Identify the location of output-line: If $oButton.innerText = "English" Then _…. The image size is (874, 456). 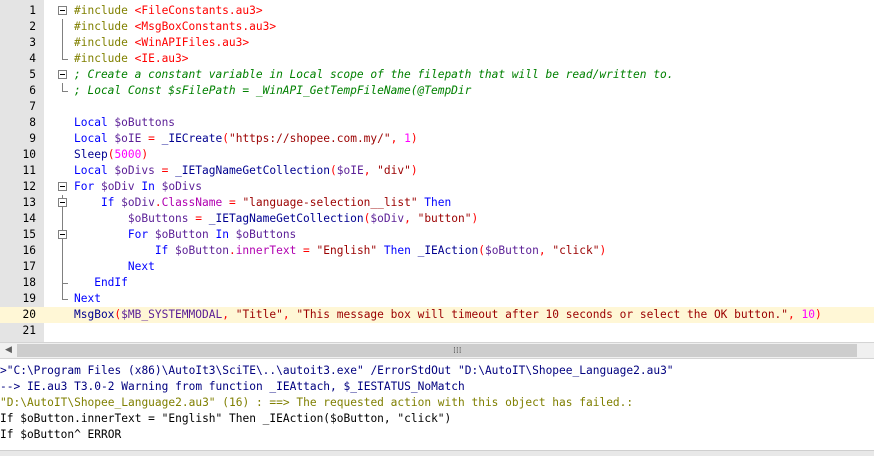
(226, 418).